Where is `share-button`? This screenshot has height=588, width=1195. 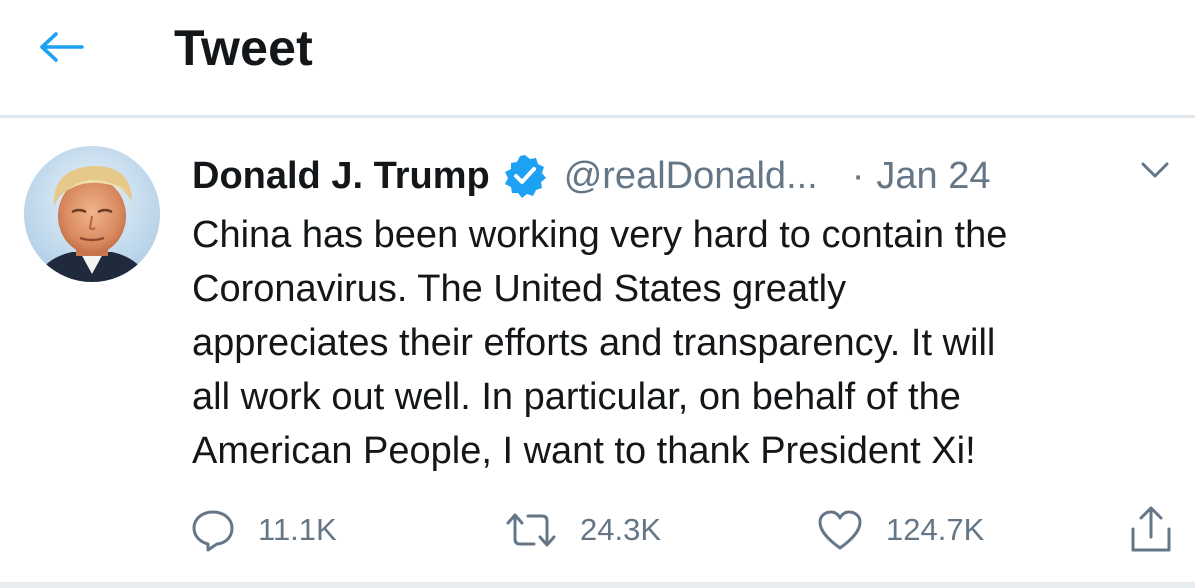 share-button is located at coordinates (1151, 530).